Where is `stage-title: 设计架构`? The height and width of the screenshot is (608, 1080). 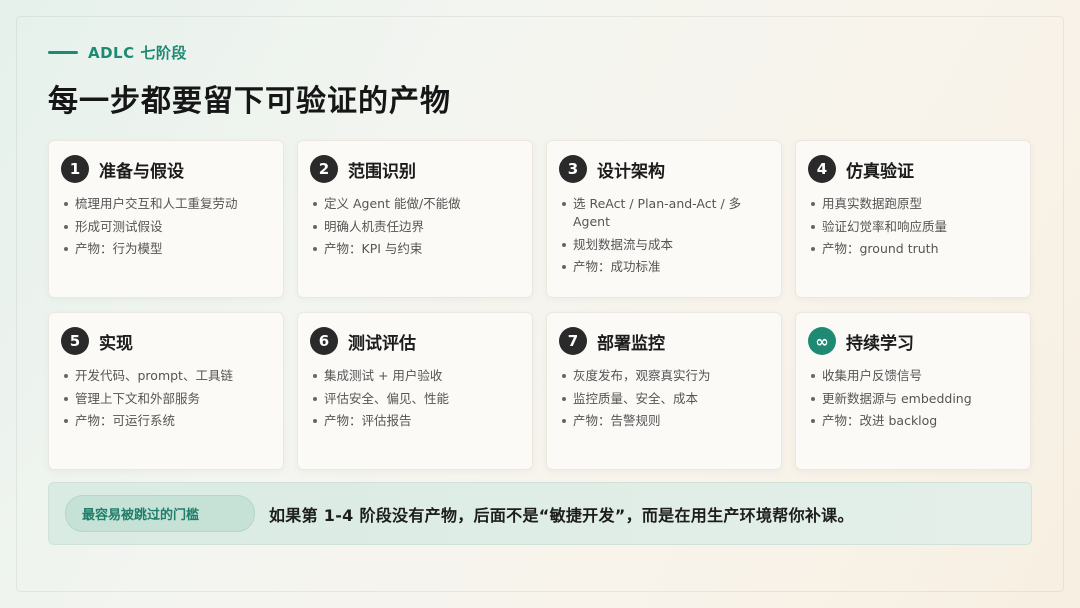
stage-title: 设计架构 is located at coordinates (631, 171).